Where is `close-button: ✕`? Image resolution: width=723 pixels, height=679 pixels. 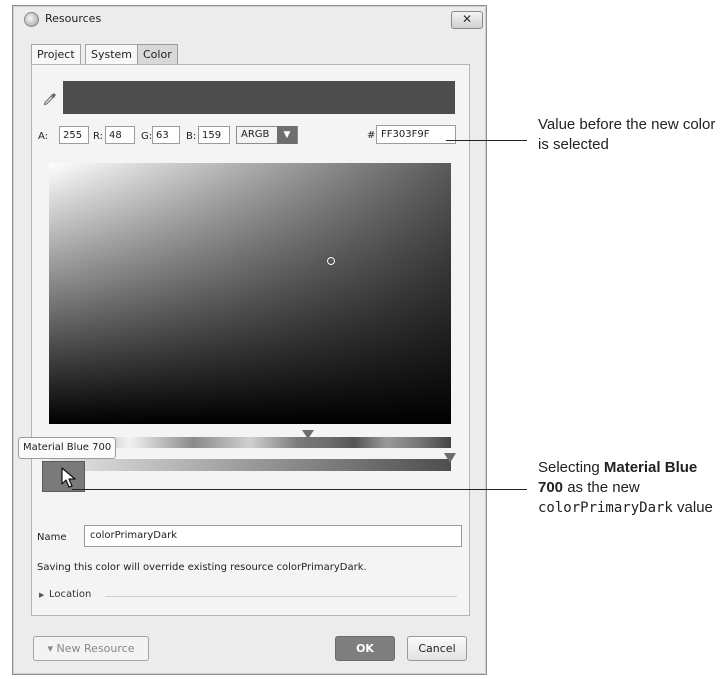 close-button: ✕ is located at coordinates (467, 20).